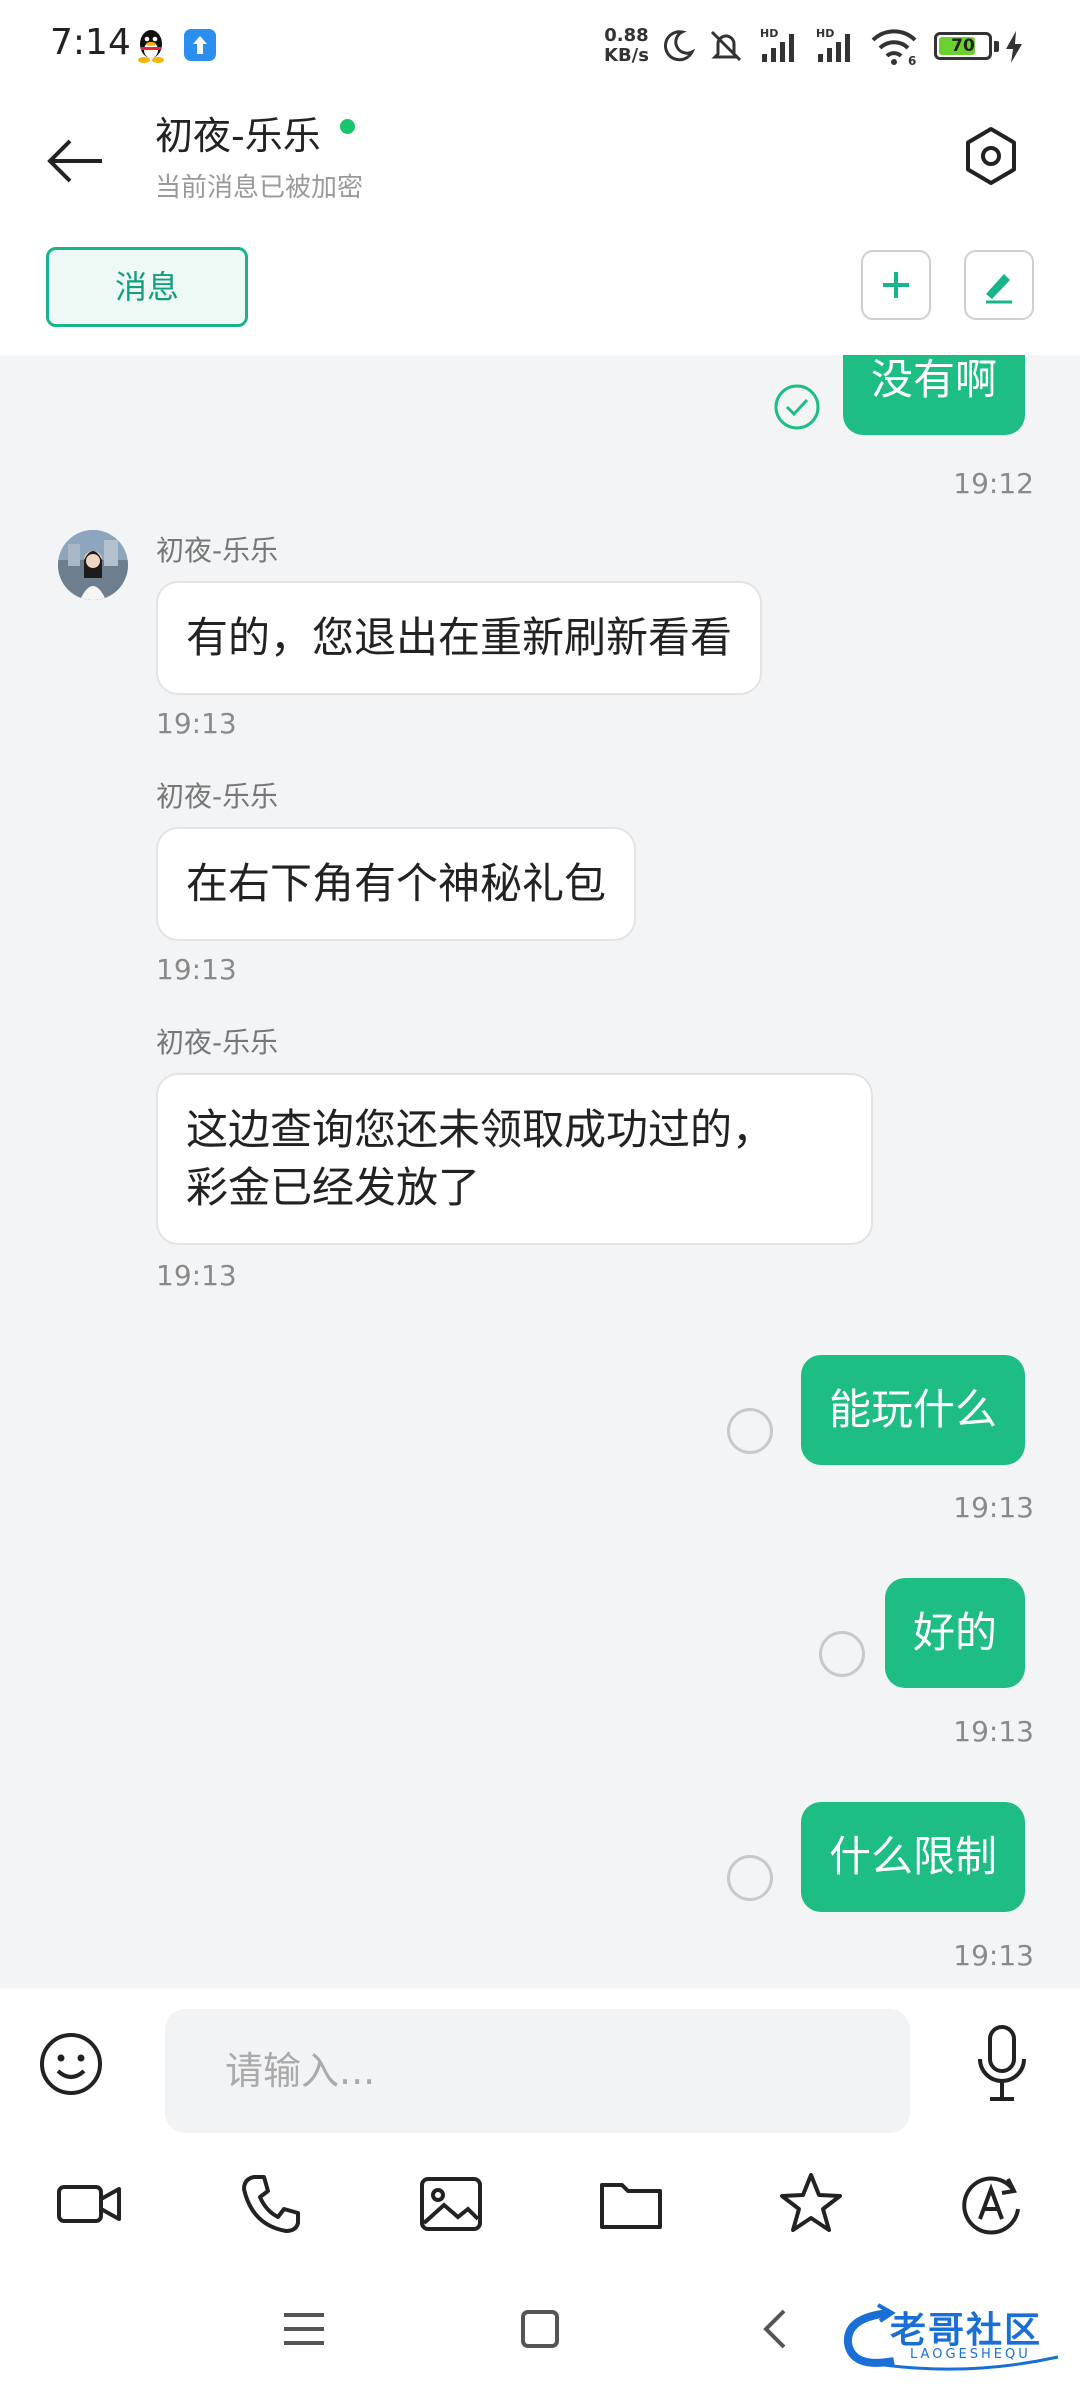 The height and width of the screenshot is (2400, 1080). What do you see at coordinates (954, 1633) in the screenshot?
I see `message-bubble-outgoing: 好的` at bounding box center [954, 1633].